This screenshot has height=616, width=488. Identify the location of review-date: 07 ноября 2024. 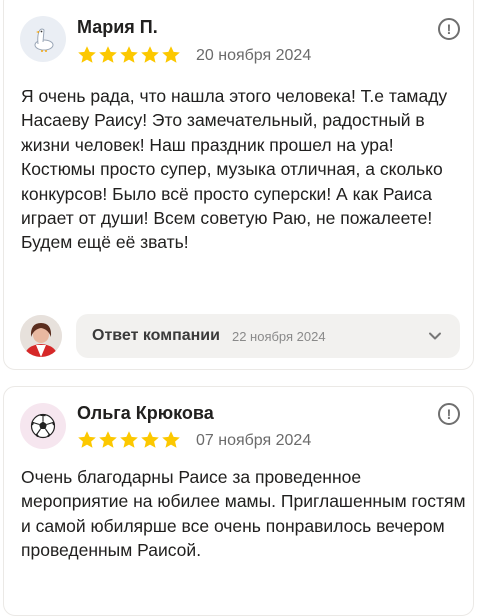
(254, 440).